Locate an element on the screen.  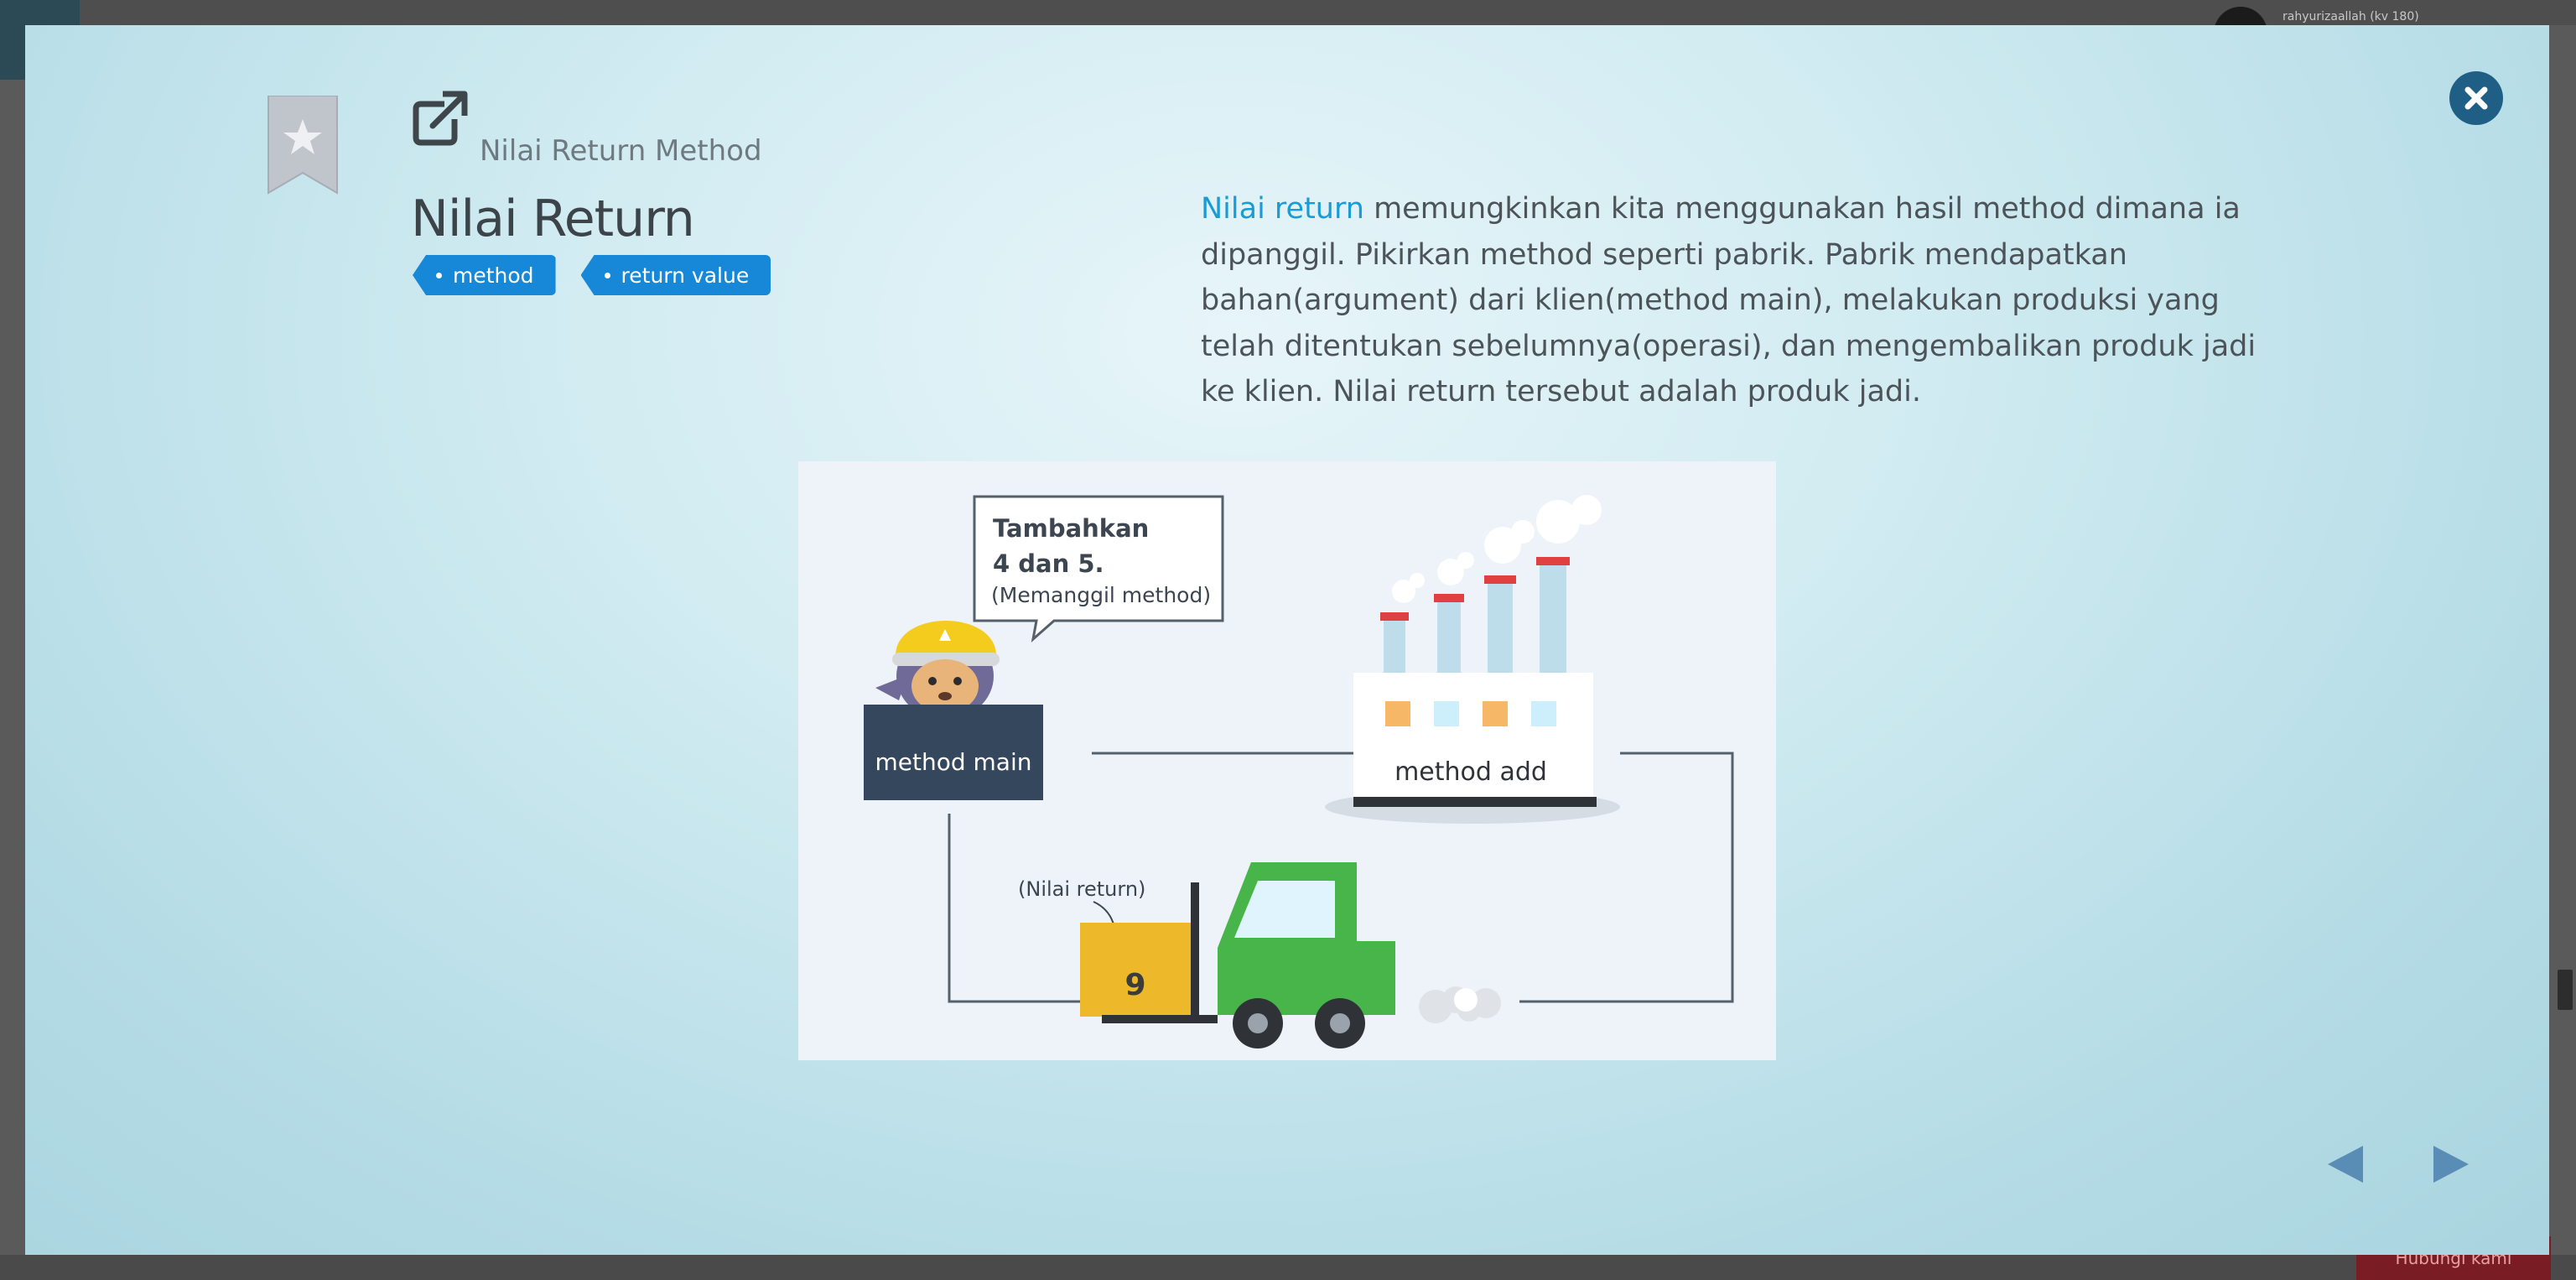
bubble-line-2: 4 dan 5. is located at coordinates (1048, 563).